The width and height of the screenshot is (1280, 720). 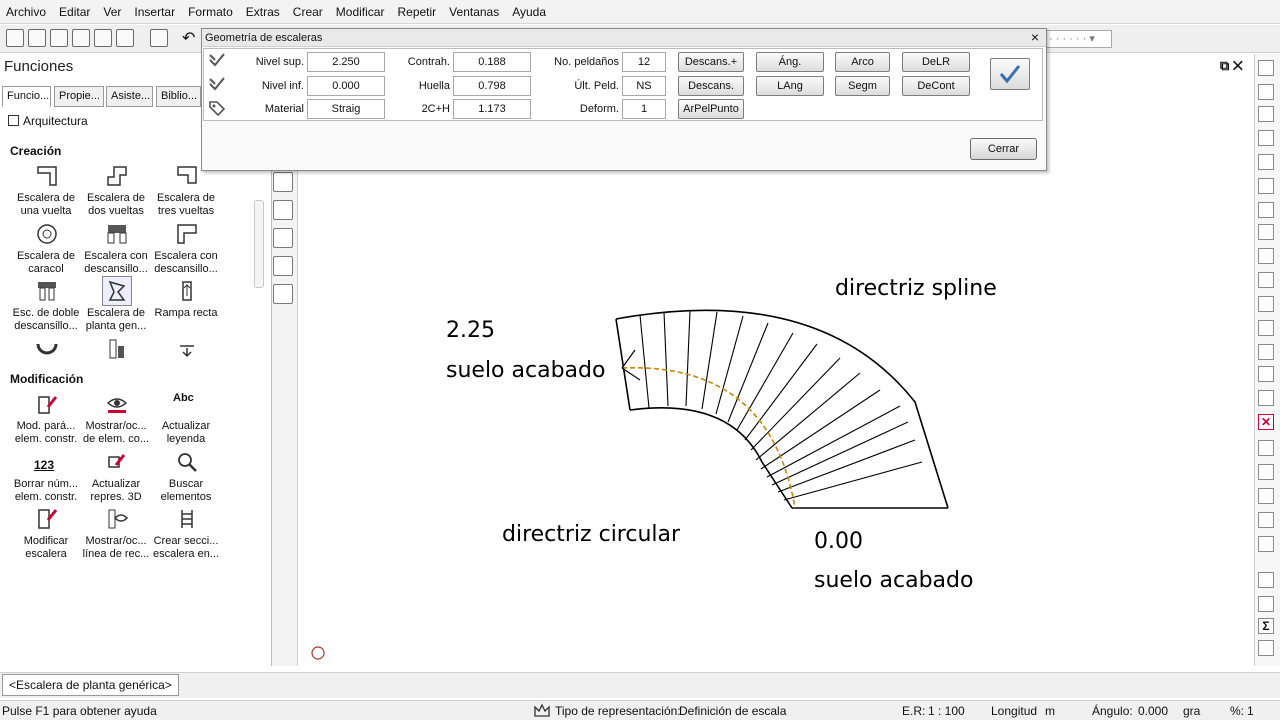 I want to click on level-check-icon, so click(x=217, y=60).